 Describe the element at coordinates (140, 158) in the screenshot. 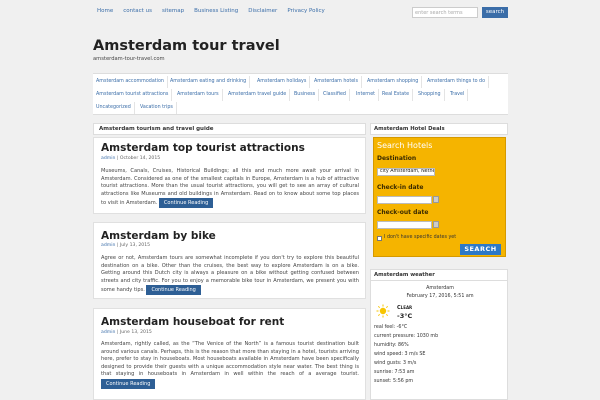

I see `post-date: October 14, 2015` at that location.